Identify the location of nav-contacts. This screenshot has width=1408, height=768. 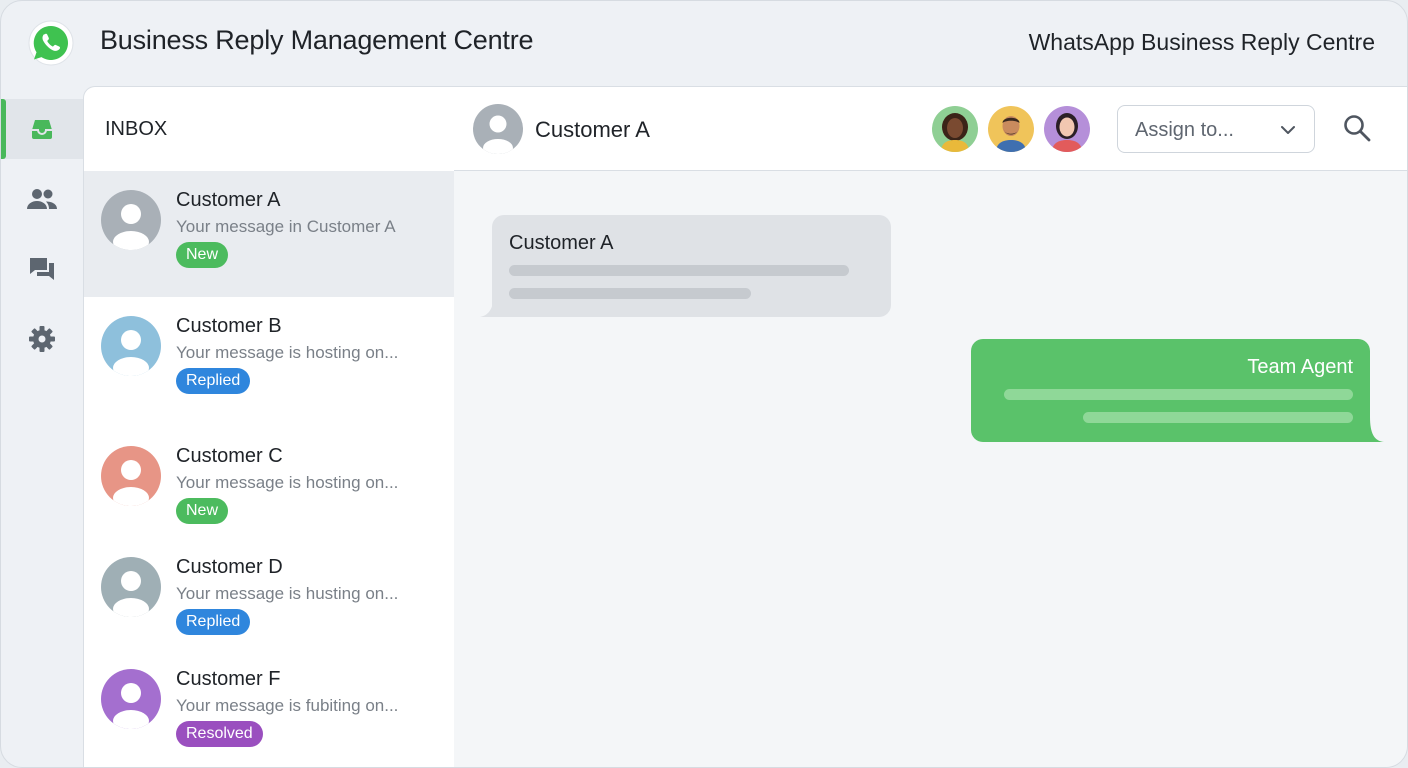
(42, 199).